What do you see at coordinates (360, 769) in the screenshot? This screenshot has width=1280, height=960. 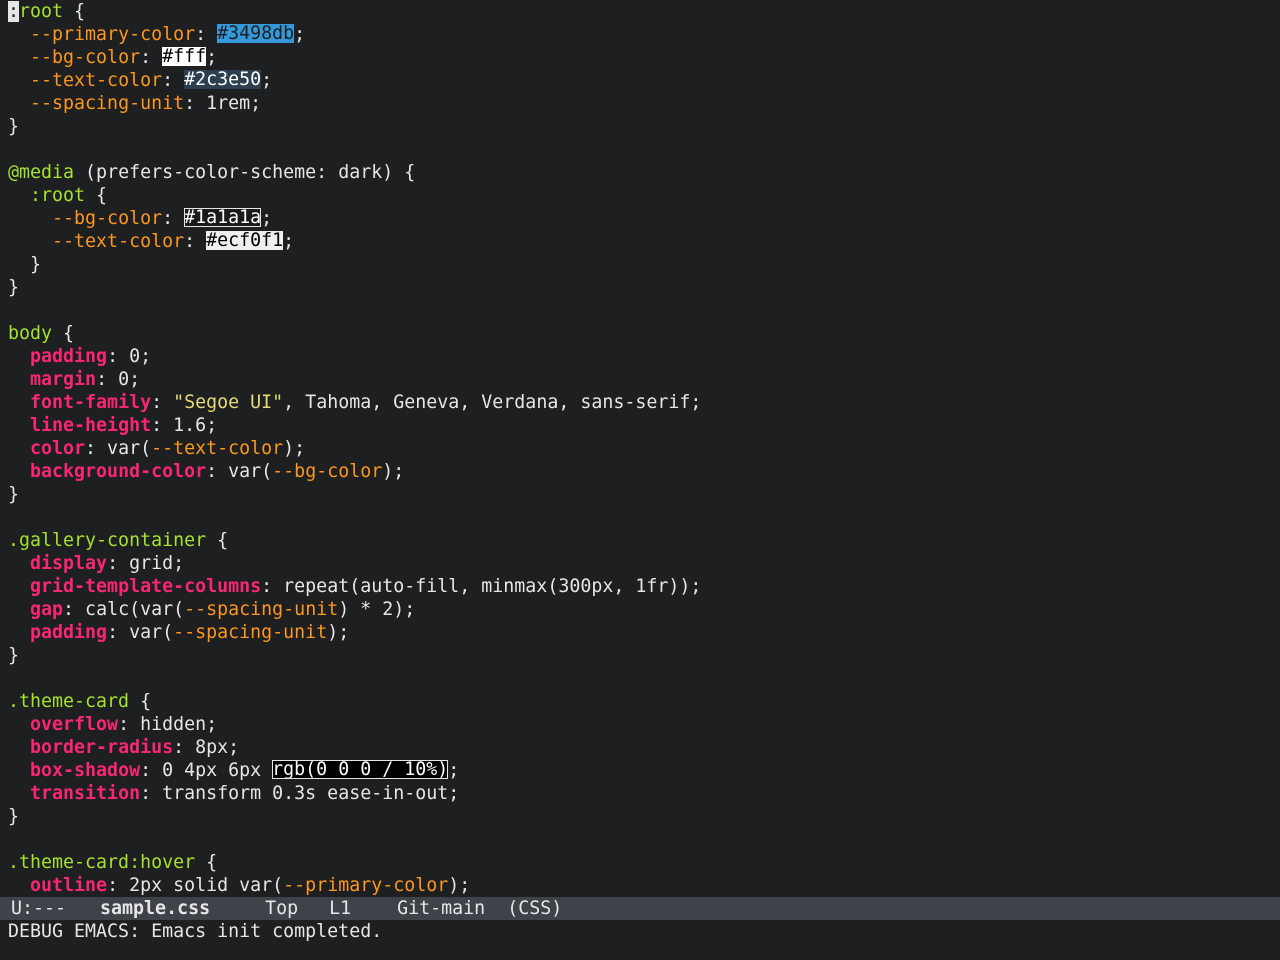 I see `color-swatch: rgb(0 0 0 / 10%)` at bounding box center [360, 769].